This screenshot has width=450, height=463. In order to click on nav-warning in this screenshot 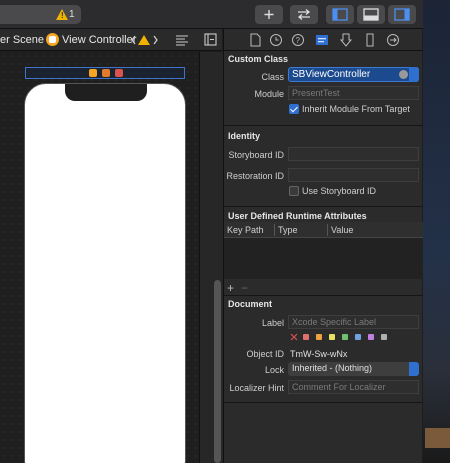, I will do `click(145, 40)`.